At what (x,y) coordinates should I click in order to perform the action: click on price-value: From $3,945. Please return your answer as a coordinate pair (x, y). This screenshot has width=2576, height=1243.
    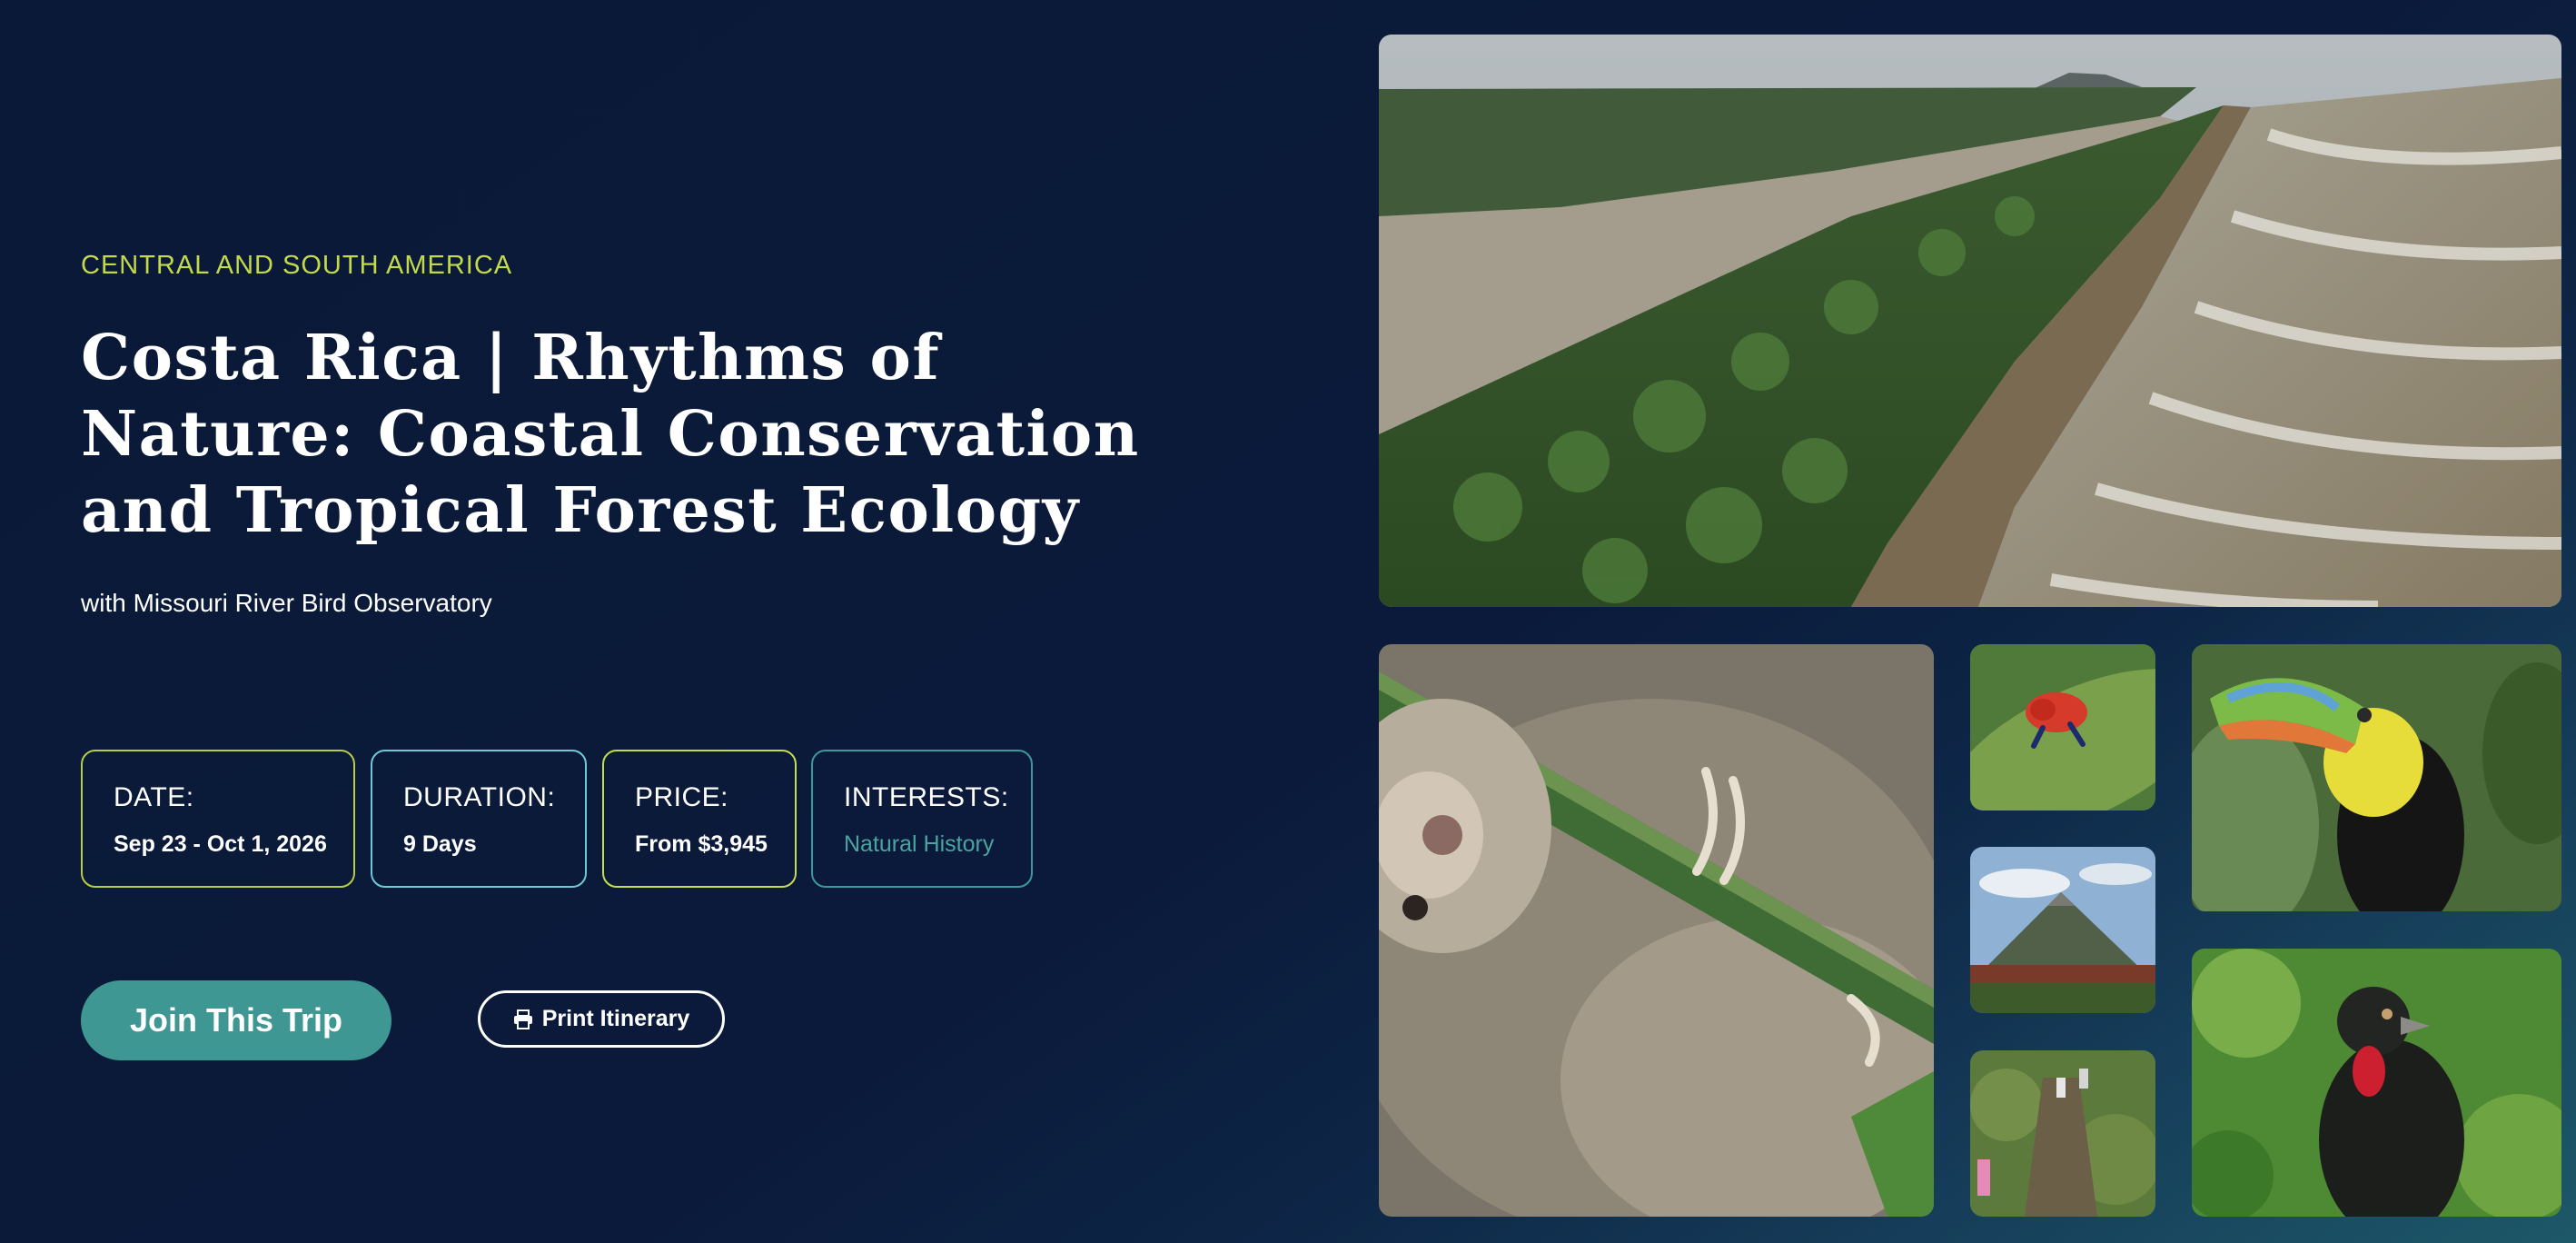
    Looking at the image, I should click on (701, 844).